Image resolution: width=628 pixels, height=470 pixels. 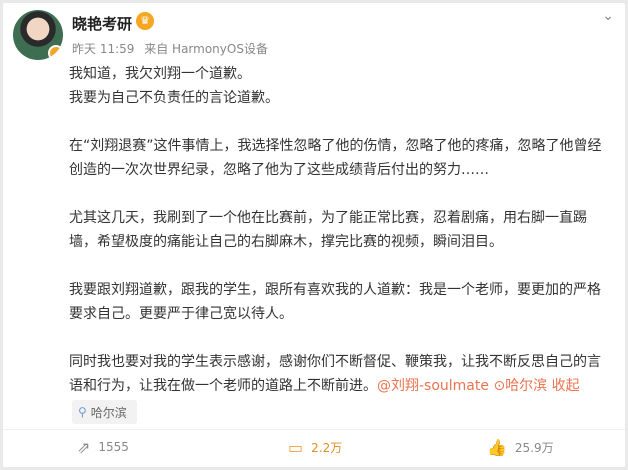 I want to click on comment-icon: ▭, so click(x=296, y=447).